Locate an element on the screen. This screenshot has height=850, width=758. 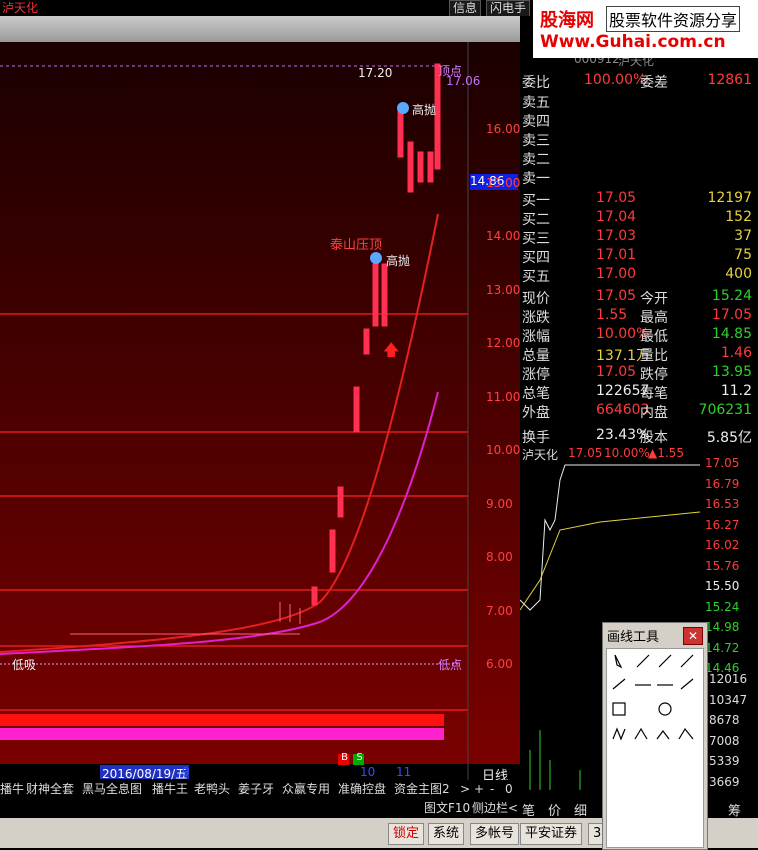
system-button: 系统 is located at coordinates (446, 834).